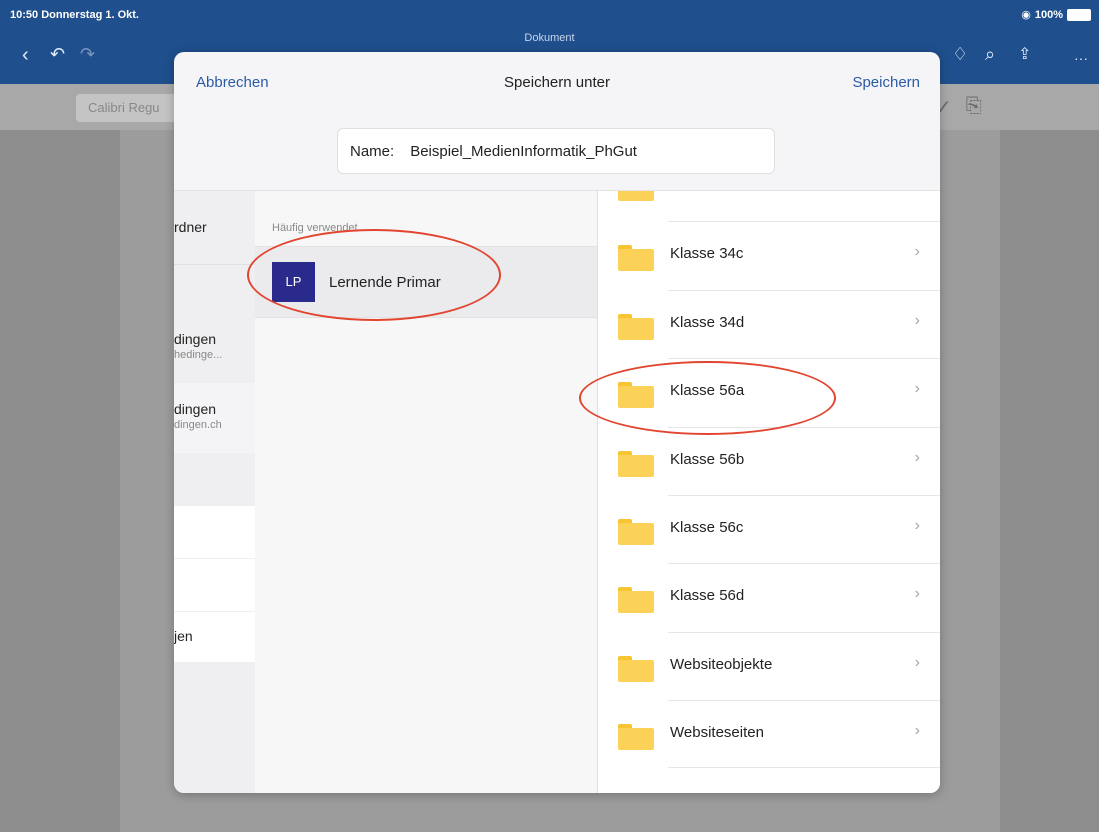 This screenshot has width=1099, height=832. I want to click on more-icon: ···, so click(1081, 58).